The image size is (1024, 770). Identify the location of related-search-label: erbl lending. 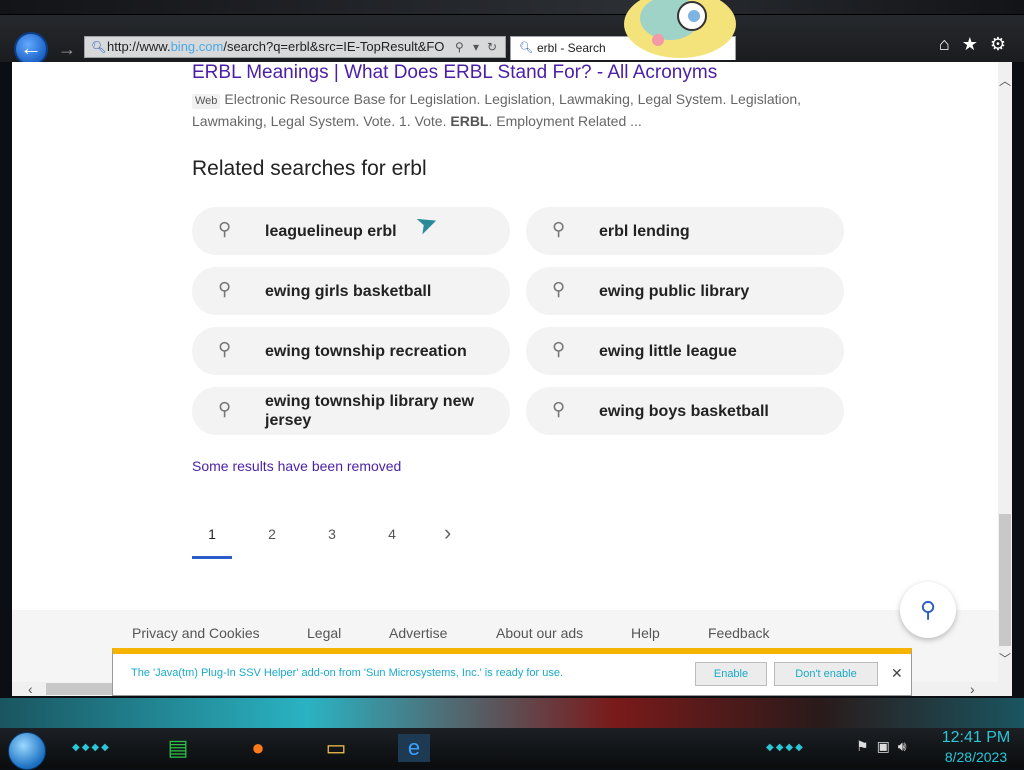
(644, 231).